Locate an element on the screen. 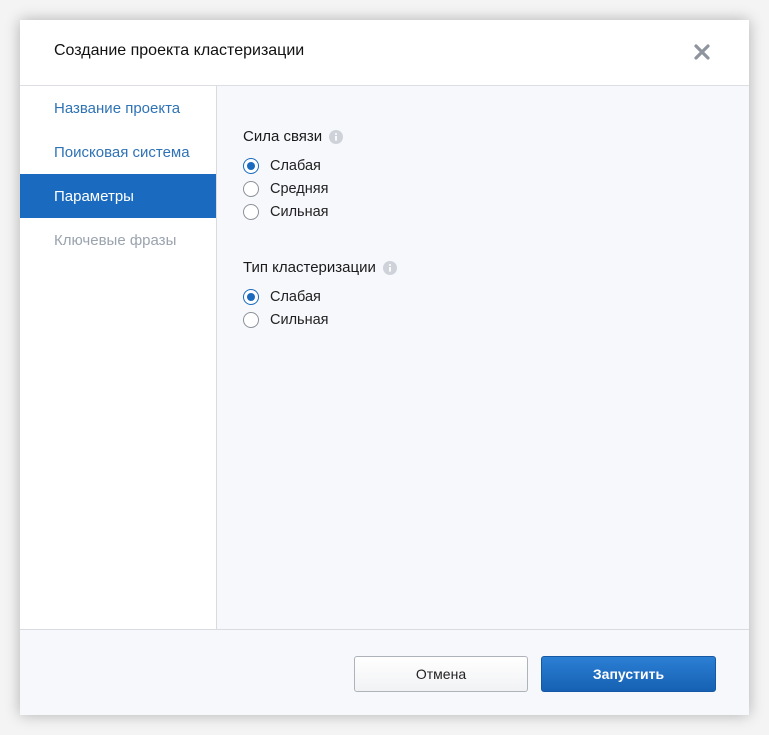 This screenshot has height=735, width=769. cancel-button: Отмена is located at coordinates (441, 674).